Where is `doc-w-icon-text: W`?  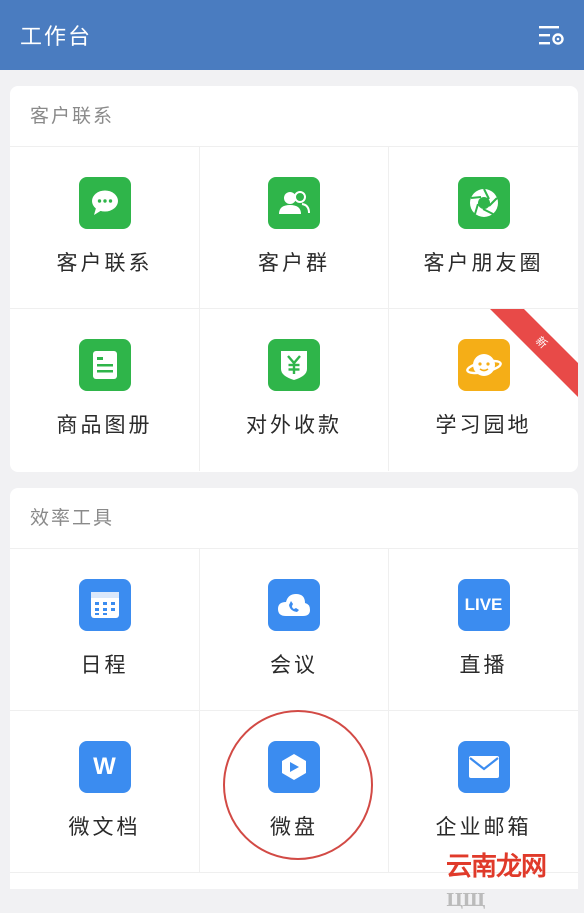 doc-w-icon-text: W is located at coordinates (104, 766).